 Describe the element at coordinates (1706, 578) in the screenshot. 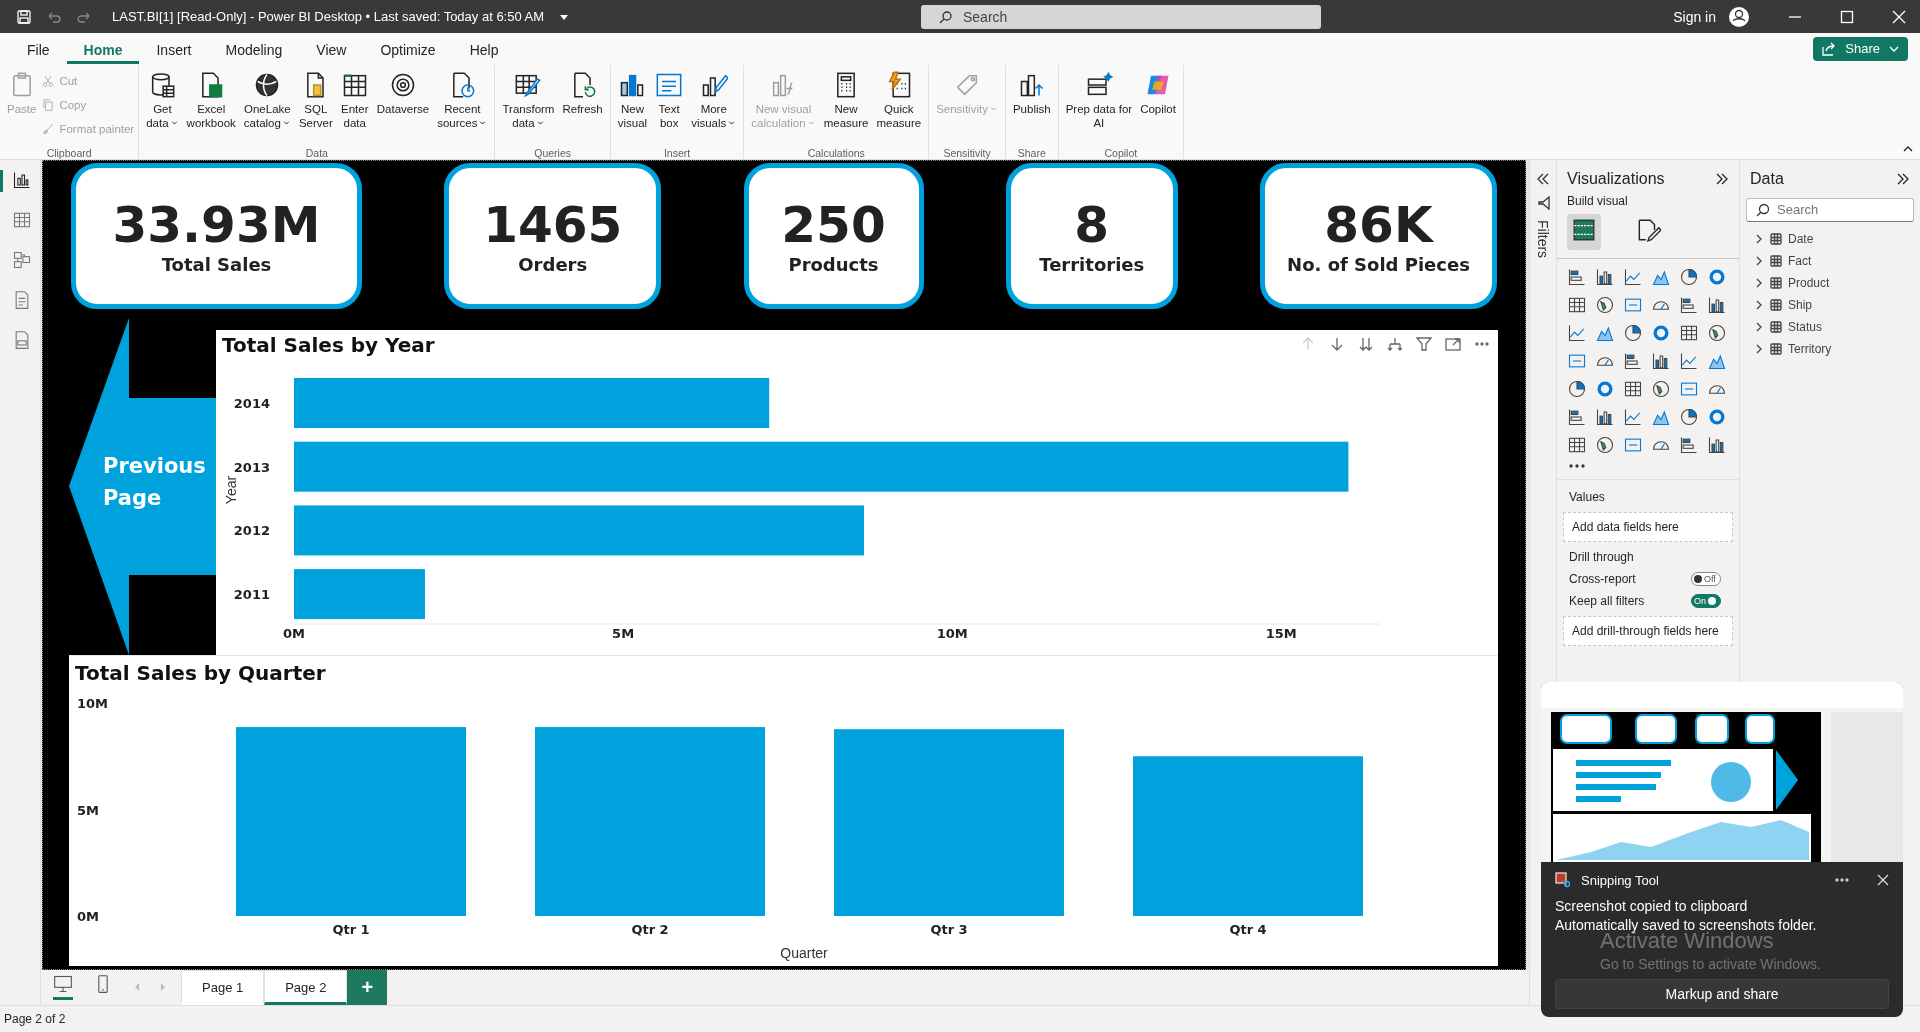

I see `toggle-switch: Off` at that location.